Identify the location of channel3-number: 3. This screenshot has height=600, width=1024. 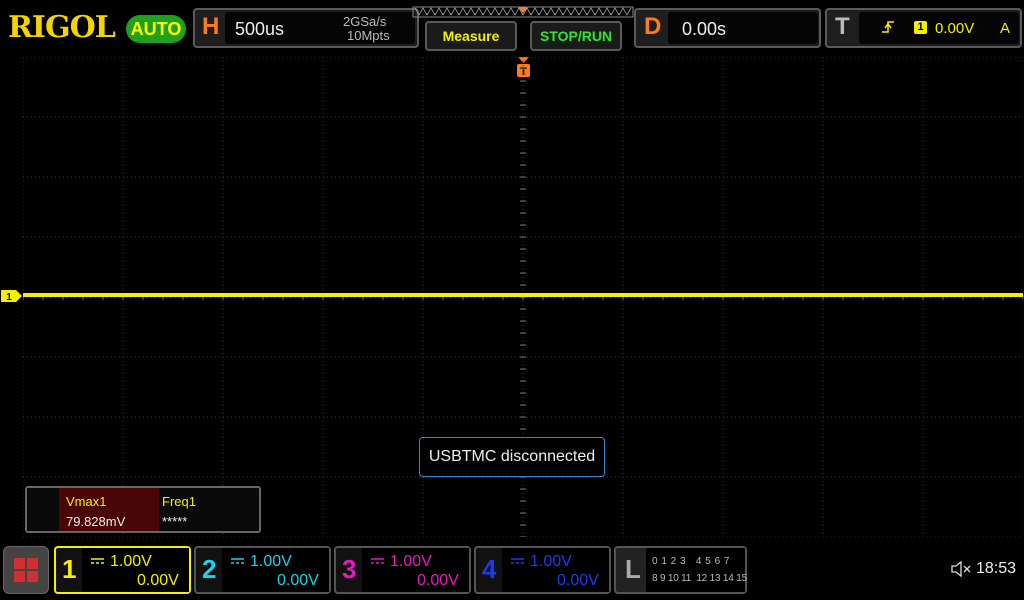
(349, 569).